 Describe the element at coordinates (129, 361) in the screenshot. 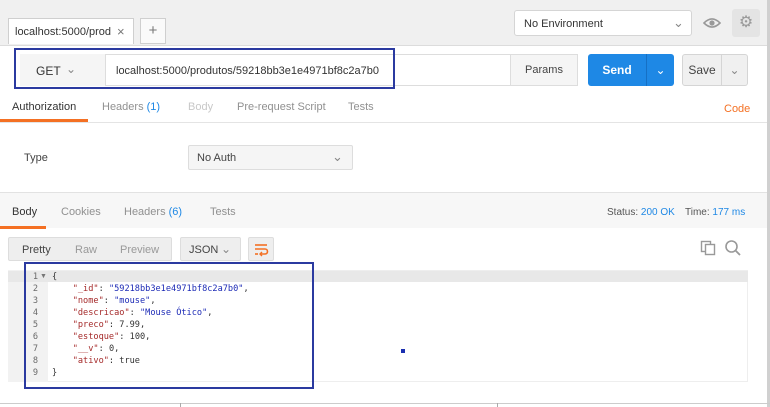

I see `json-value: true` at that location.